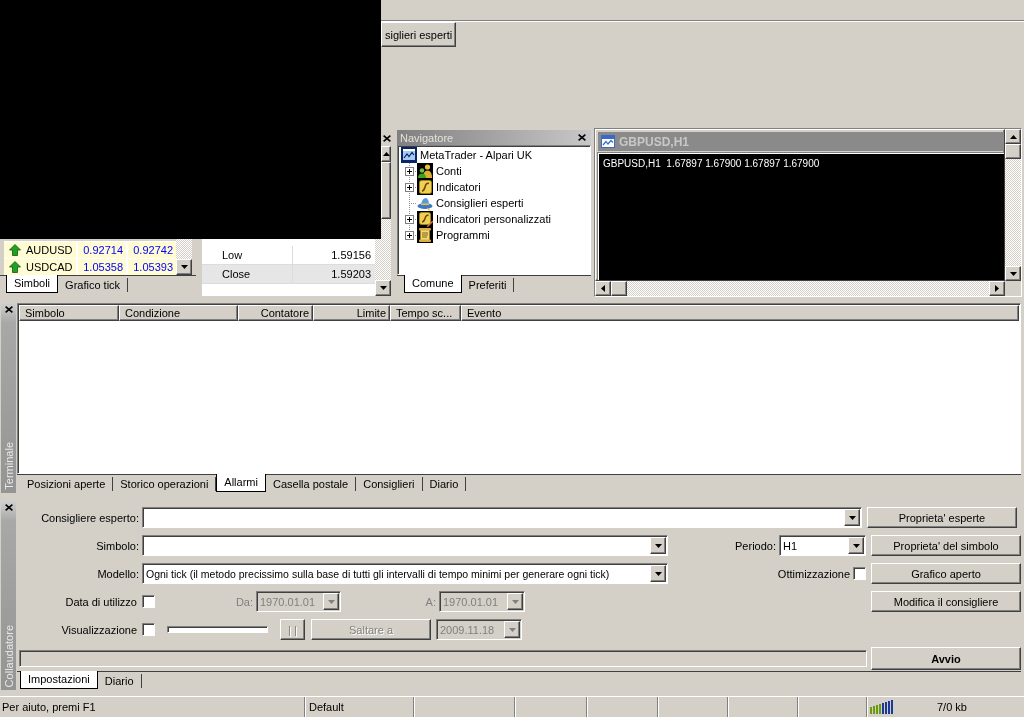  What do you see at coordinates (152, 267) in the screenshot?
I see `price-cell: 1.05393` at bounding box center [152, 267].